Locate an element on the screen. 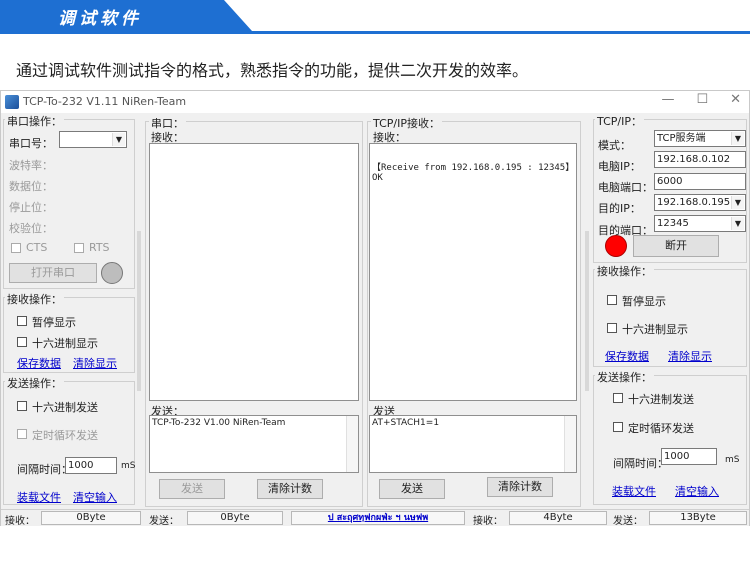 Image resolution: width=750 pixels, height=580 pixels. pc-ip-label: 电脑IP： is located at coordinates (619, 166).